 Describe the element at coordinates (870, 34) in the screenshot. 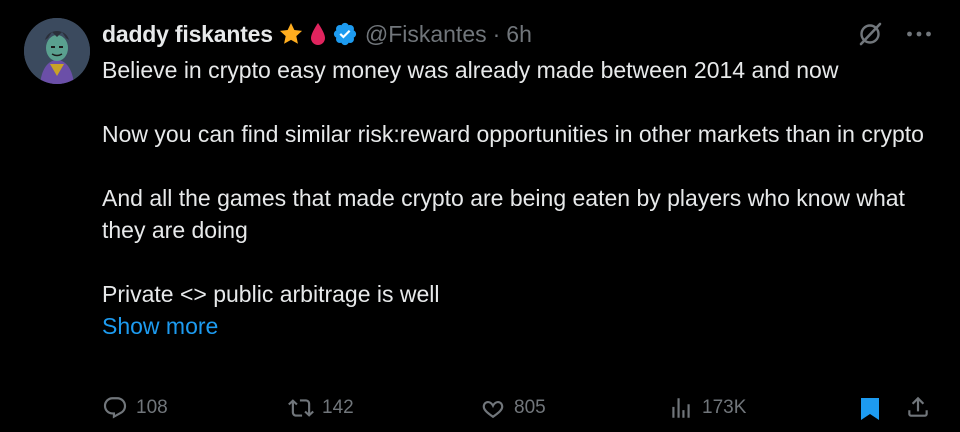

I see `grok-icon` at that location.